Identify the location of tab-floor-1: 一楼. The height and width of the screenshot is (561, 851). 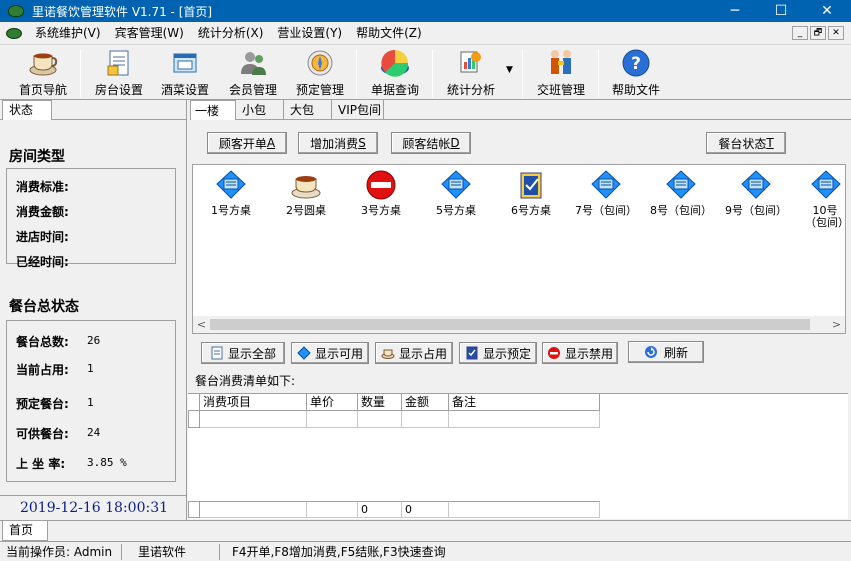
(213, 110).